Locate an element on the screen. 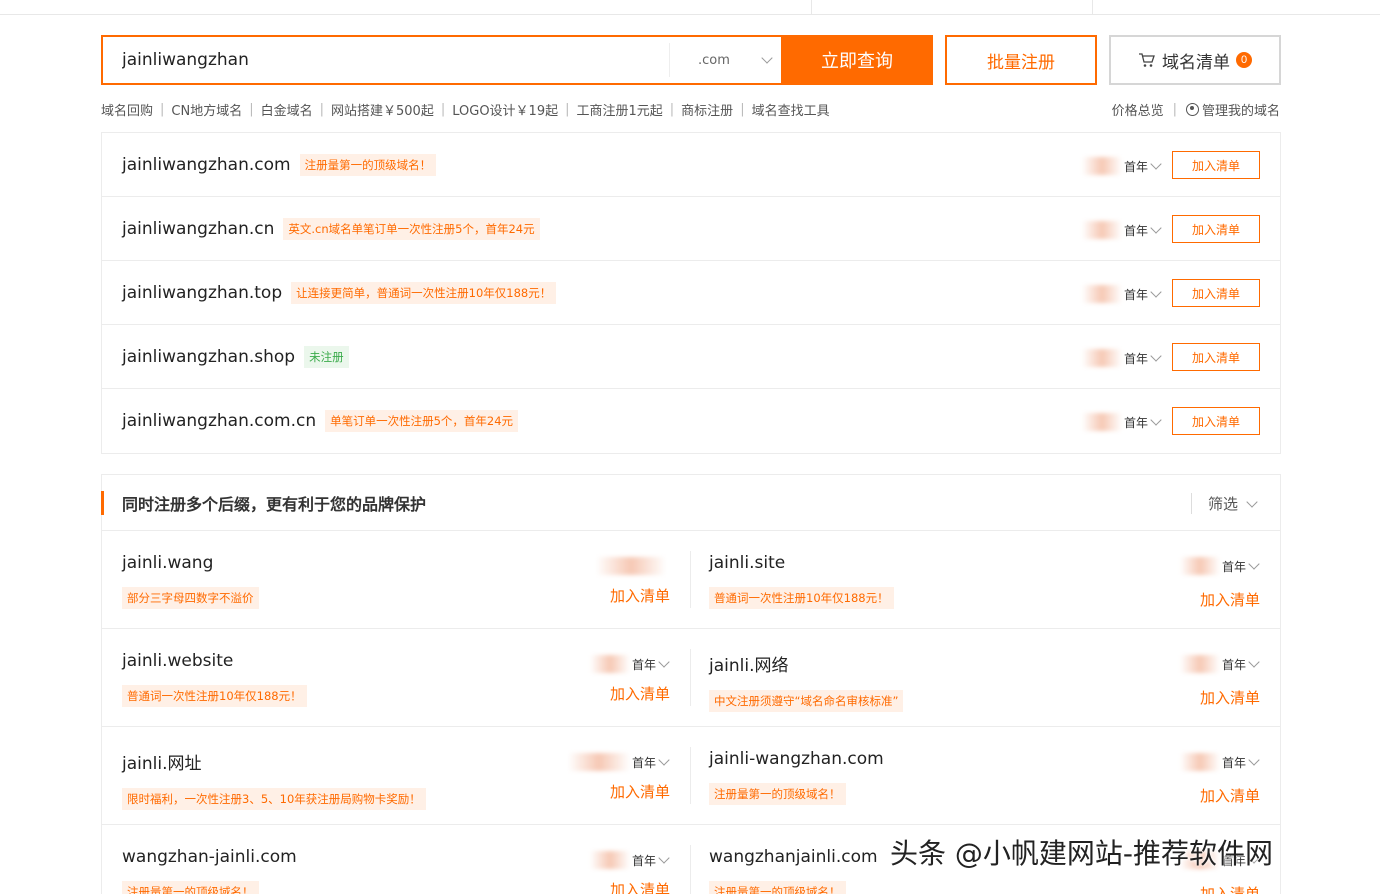 Image resolution: width=1380 pixels, height=894 pixels. suffix-select: .com is located at coordinates (725, 60).